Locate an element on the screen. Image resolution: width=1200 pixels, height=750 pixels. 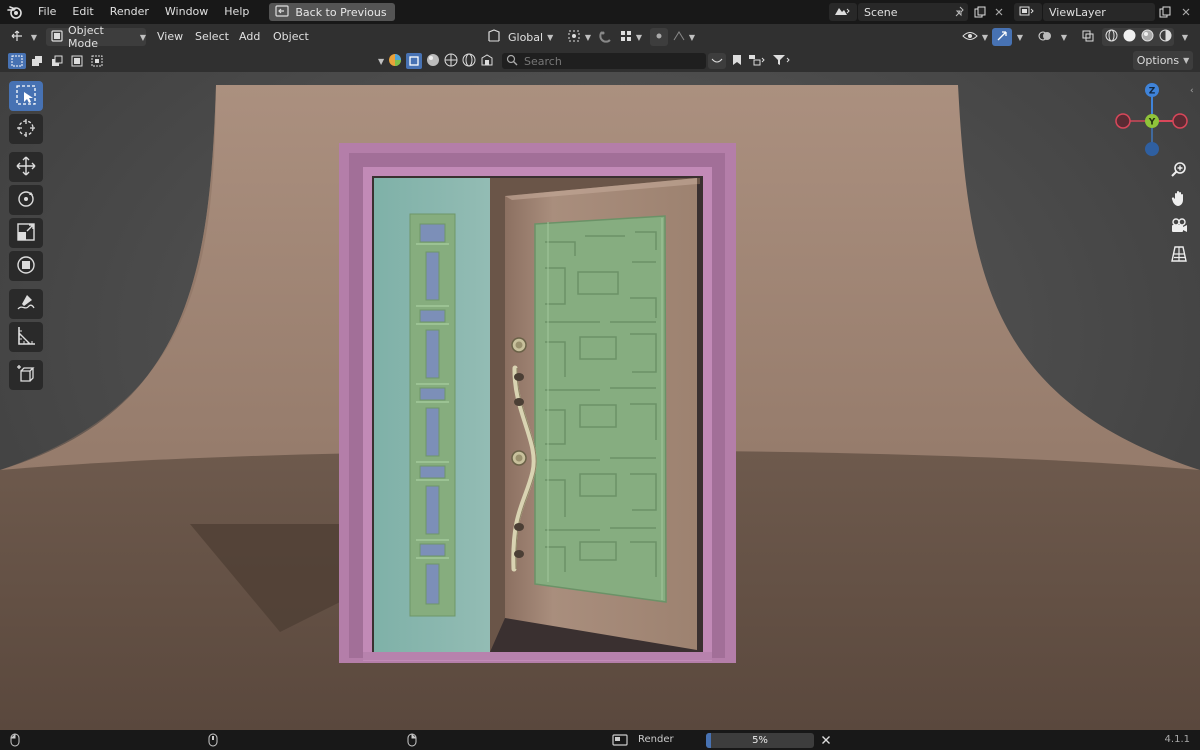
gizmo-options-dropdown: ▼ is located at coordinates (1018, 37).